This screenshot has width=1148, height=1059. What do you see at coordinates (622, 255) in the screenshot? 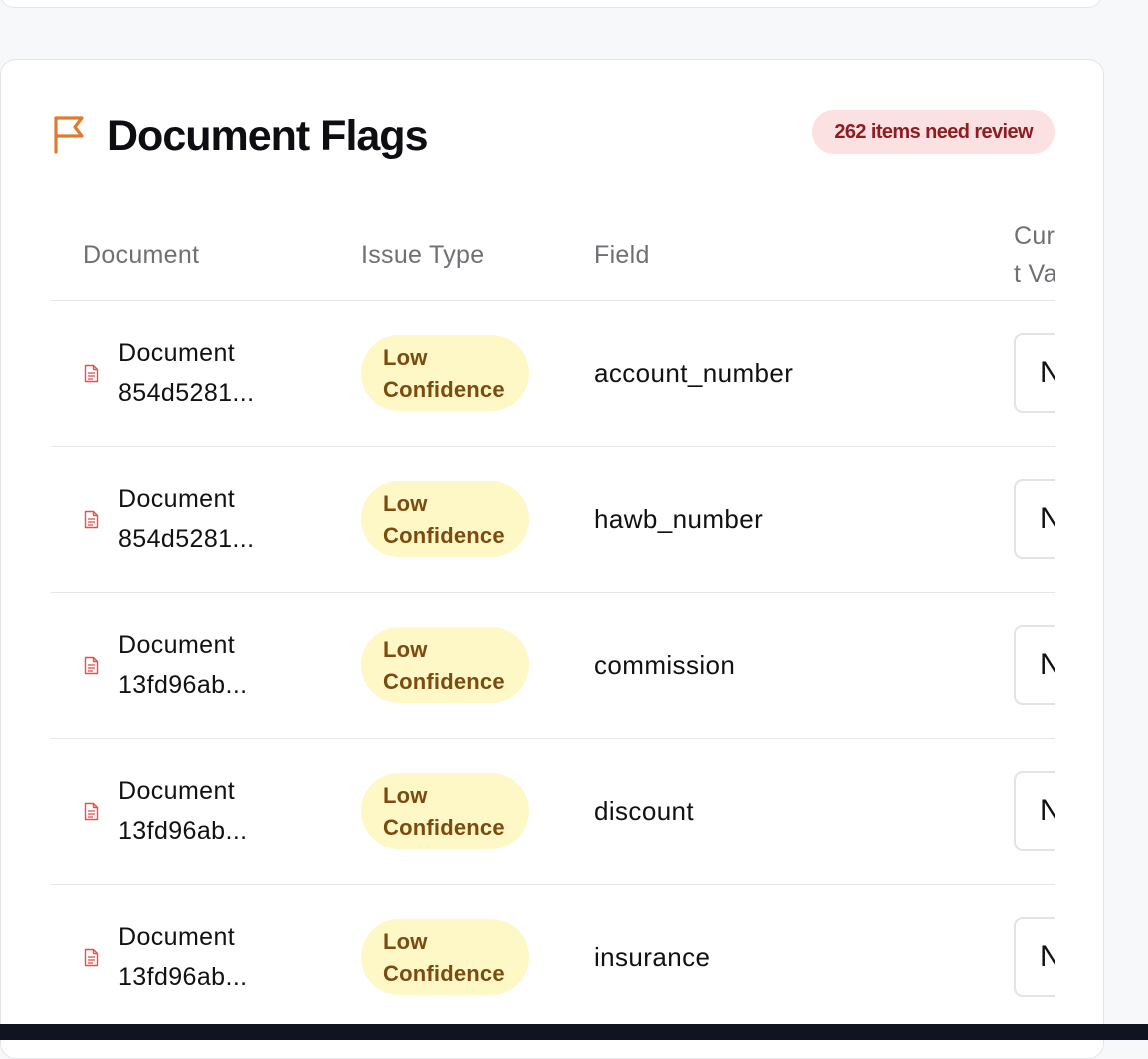
I see `column-header-field: Field` at bounding box center [622, 255].